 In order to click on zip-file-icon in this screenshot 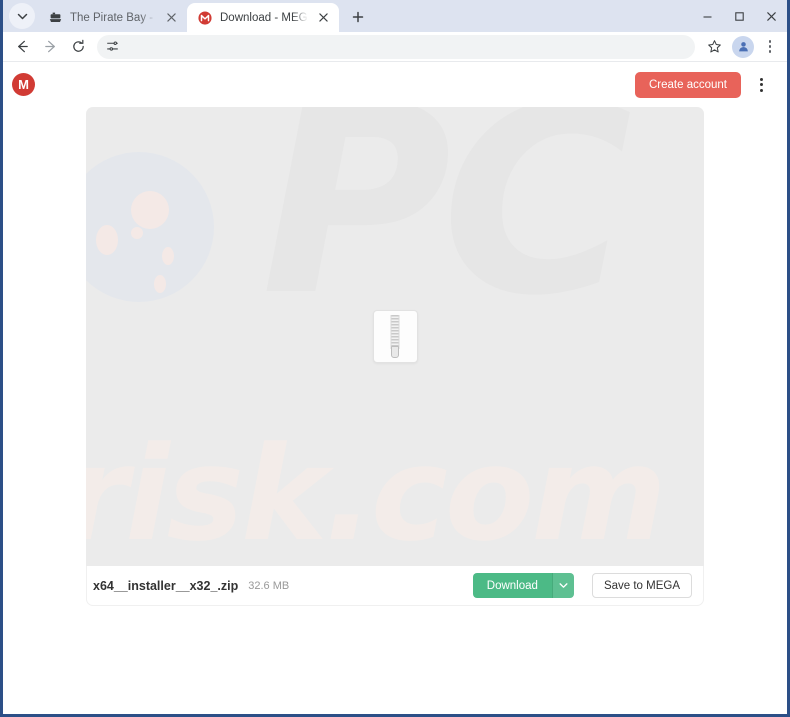, I will do `click(395, 336)`.